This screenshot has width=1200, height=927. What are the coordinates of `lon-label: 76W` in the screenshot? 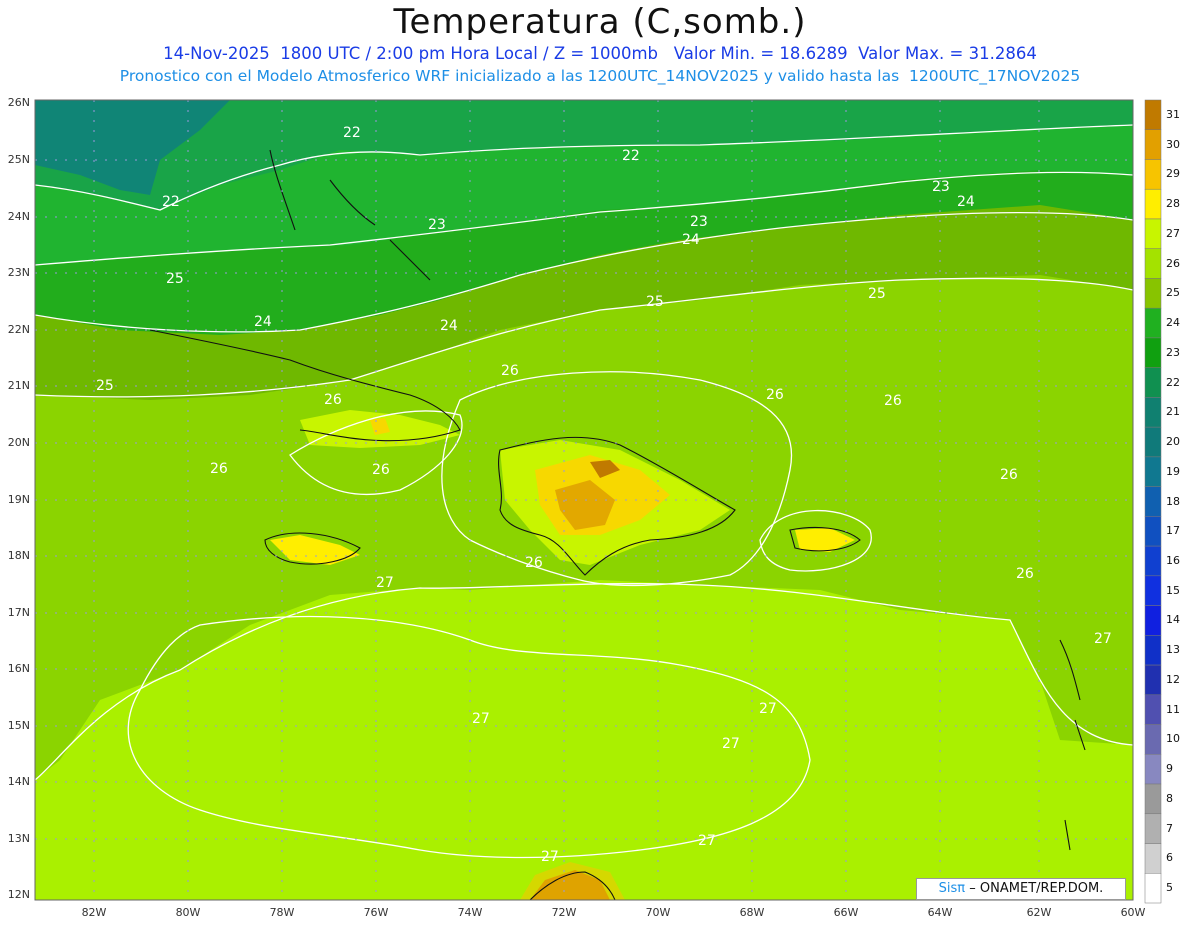 It's located at (376, 912).